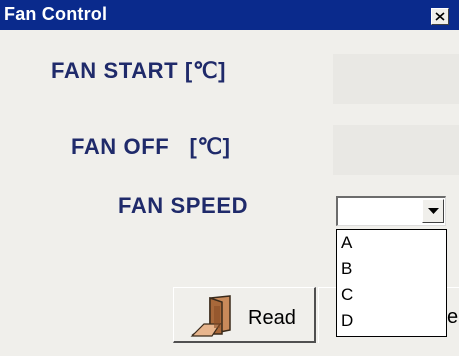 The width and height of the screenshot is (459, 356). Describe the element at coordinates (391, 211) in the screenshot. I see `fan-speed-select` at that location.